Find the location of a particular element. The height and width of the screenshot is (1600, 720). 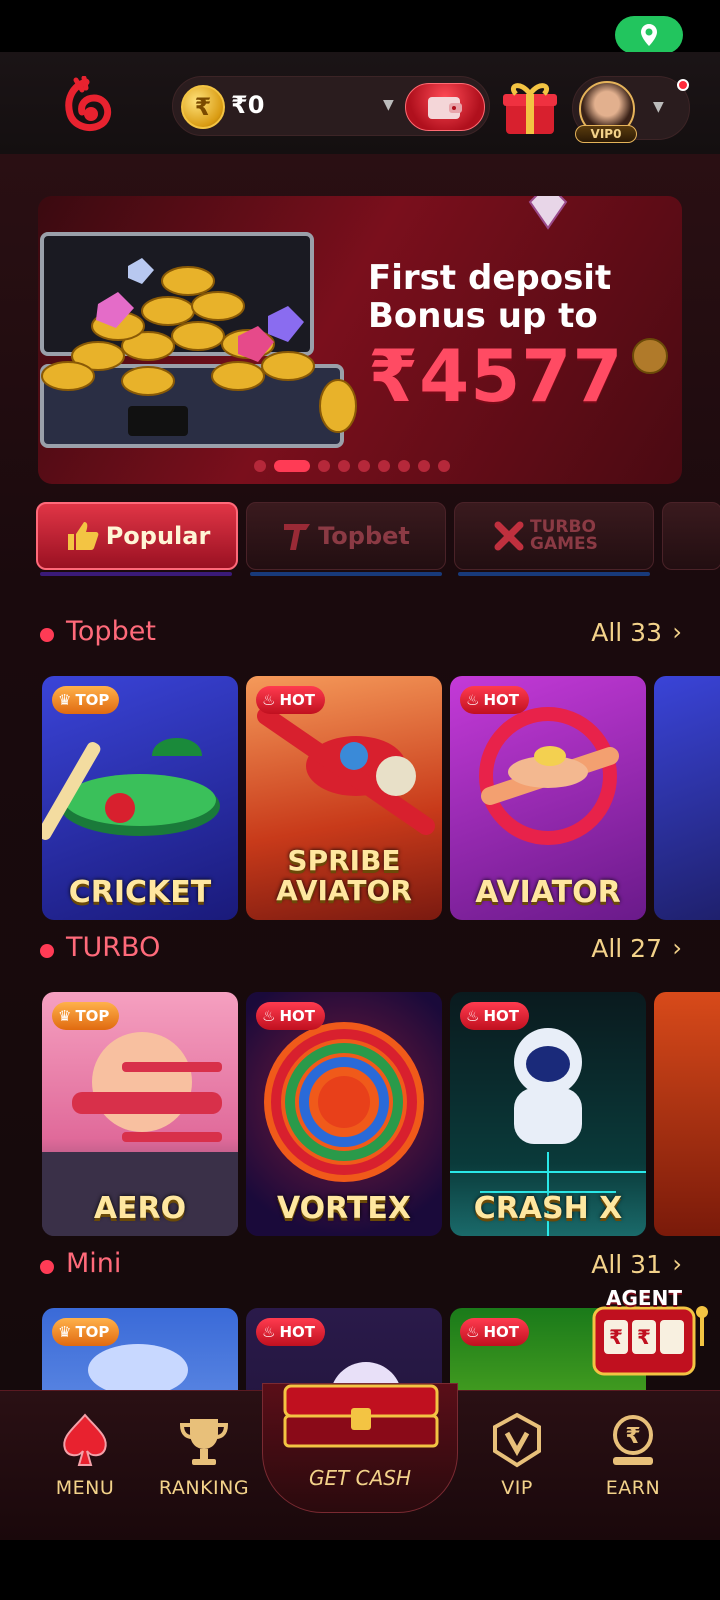

agent-button: ₹ ₹ AGENT is located at coordinates (651, 1336).